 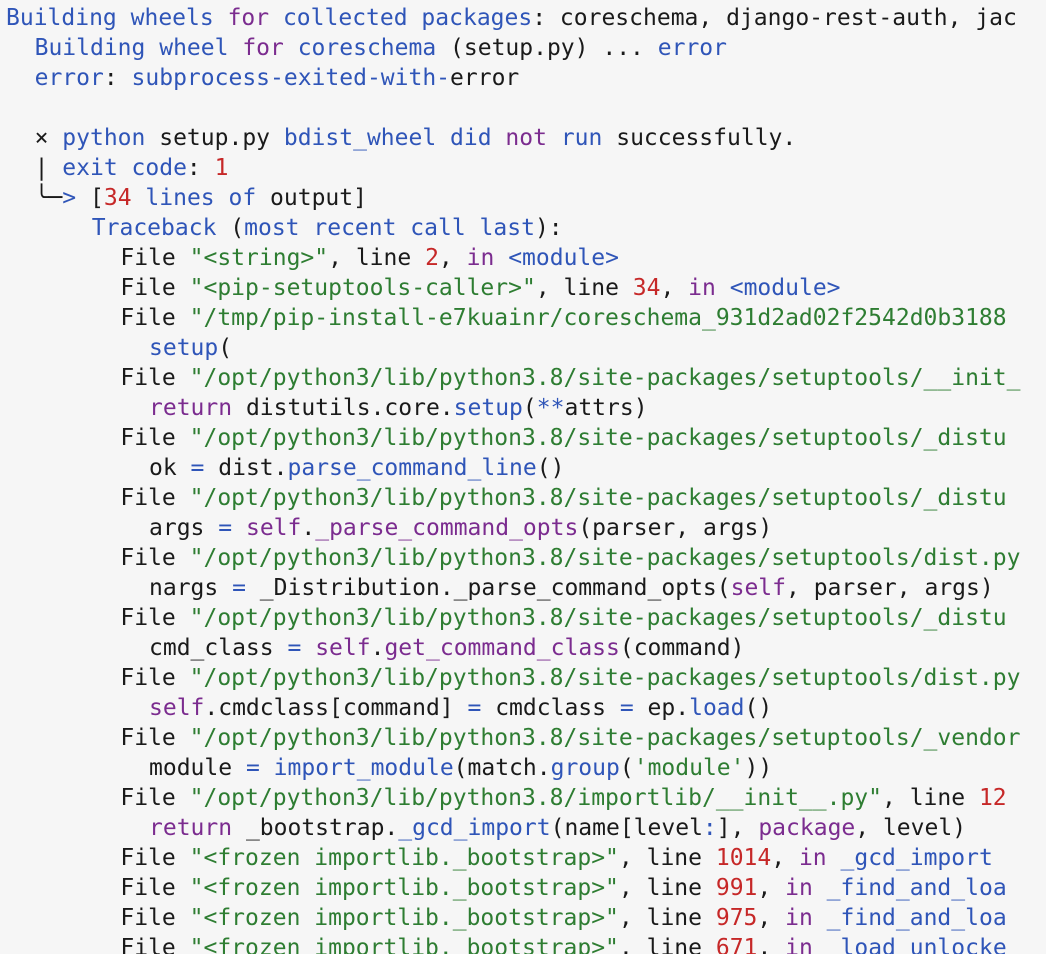 I want to click on text-segment: cmdclass, so click(x=550, y=708).